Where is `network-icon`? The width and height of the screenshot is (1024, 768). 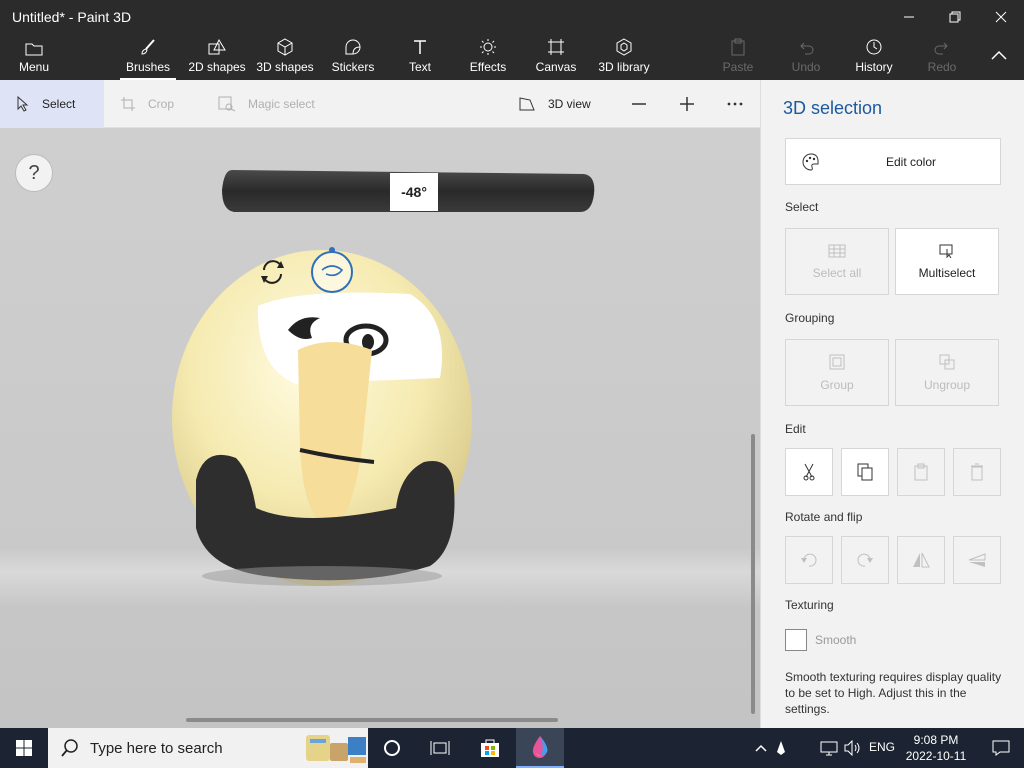
network-icon is located at coordinates (829, 748).